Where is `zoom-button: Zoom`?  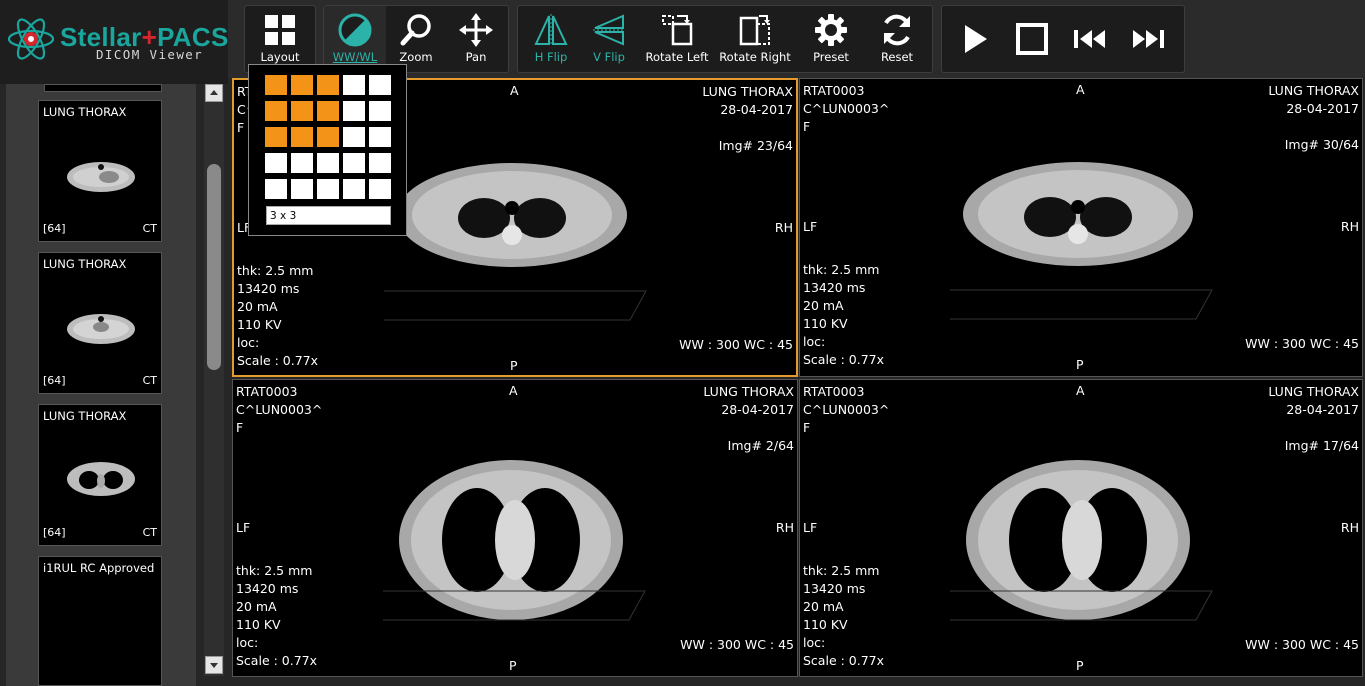
zoom-button: Zoom is located at coordinates (416, 39).